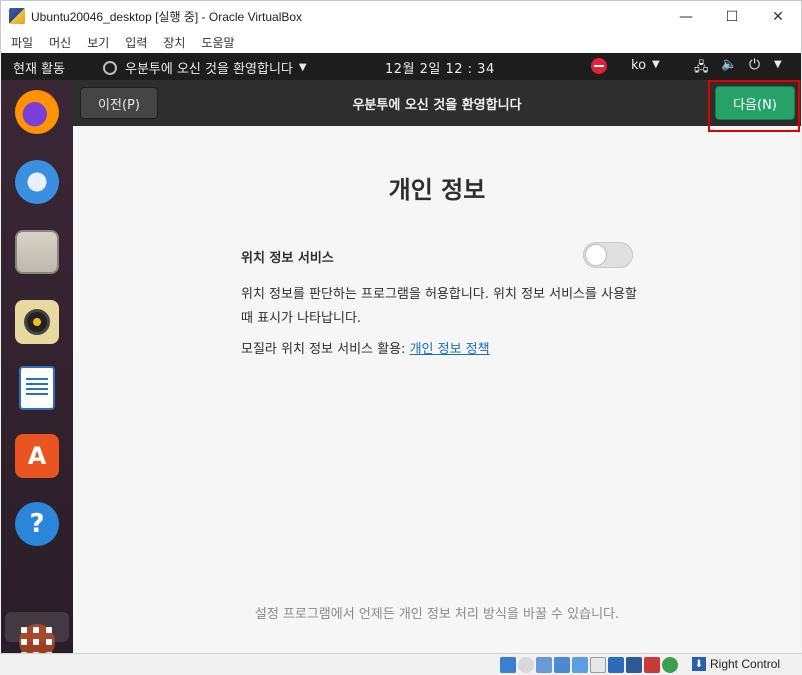 The height and width of the screenshot is (675, 802). What do you see at coordinates (580, 665) in the screenshot?
I see `usb-icon` at bounding box center [580, 665].